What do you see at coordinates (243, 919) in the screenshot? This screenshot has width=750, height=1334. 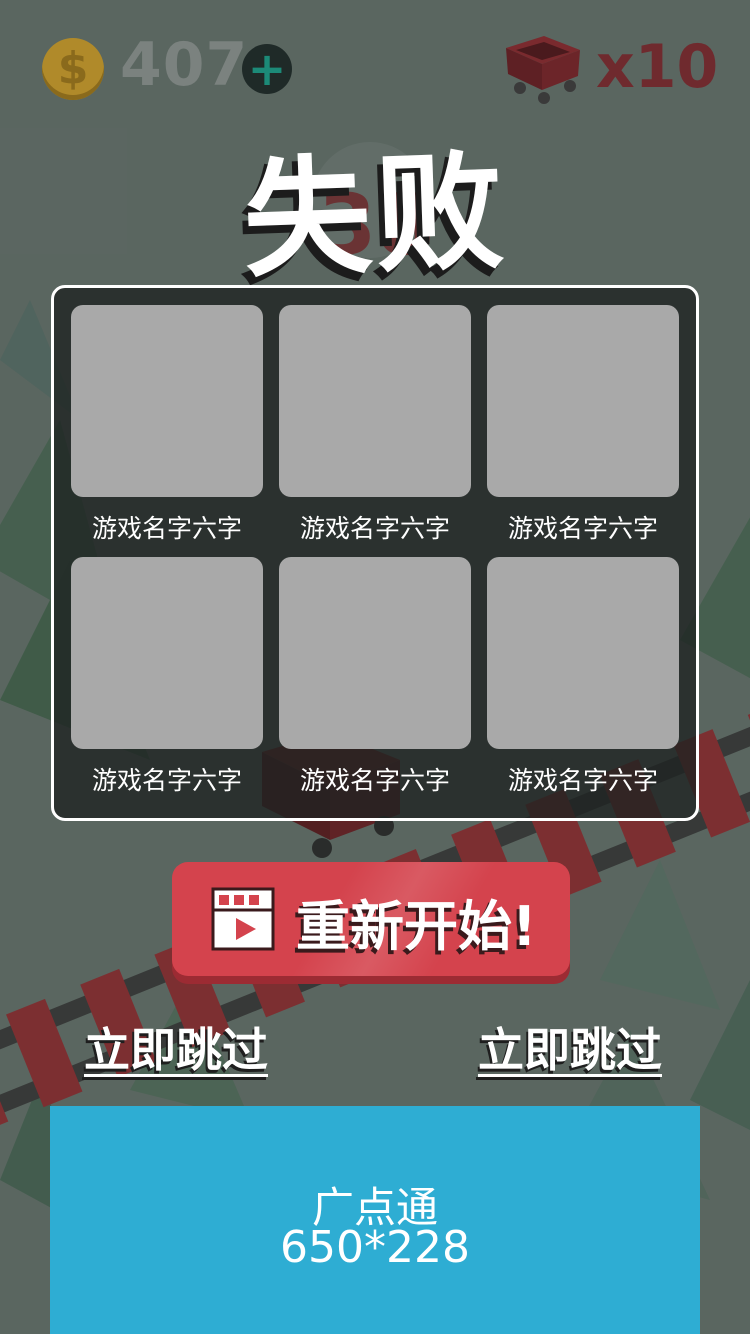 I see `video-ad-icon` at bounding box center [243, 919].